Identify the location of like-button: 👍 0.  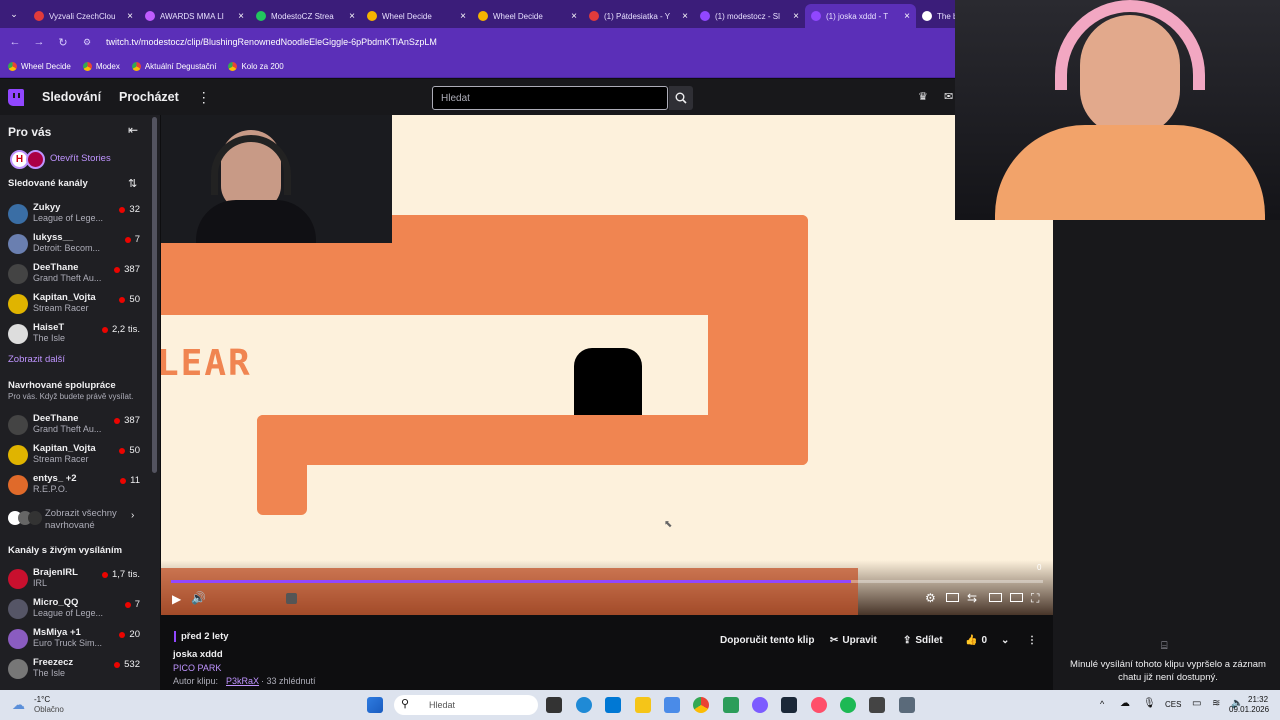
(976, 640).